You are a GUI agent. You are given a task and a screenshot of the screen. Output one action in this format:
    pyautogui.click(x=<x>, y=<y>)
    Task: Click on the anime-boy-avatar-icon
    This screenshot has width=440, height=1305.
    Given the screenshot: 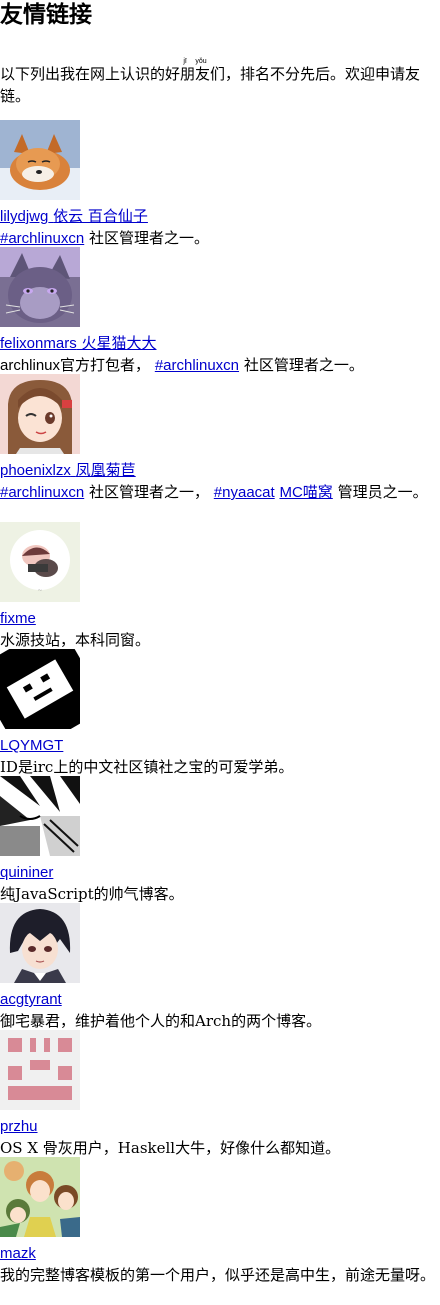 What is the action you would take?
    pyautogui.click(x=40, y=943)
    